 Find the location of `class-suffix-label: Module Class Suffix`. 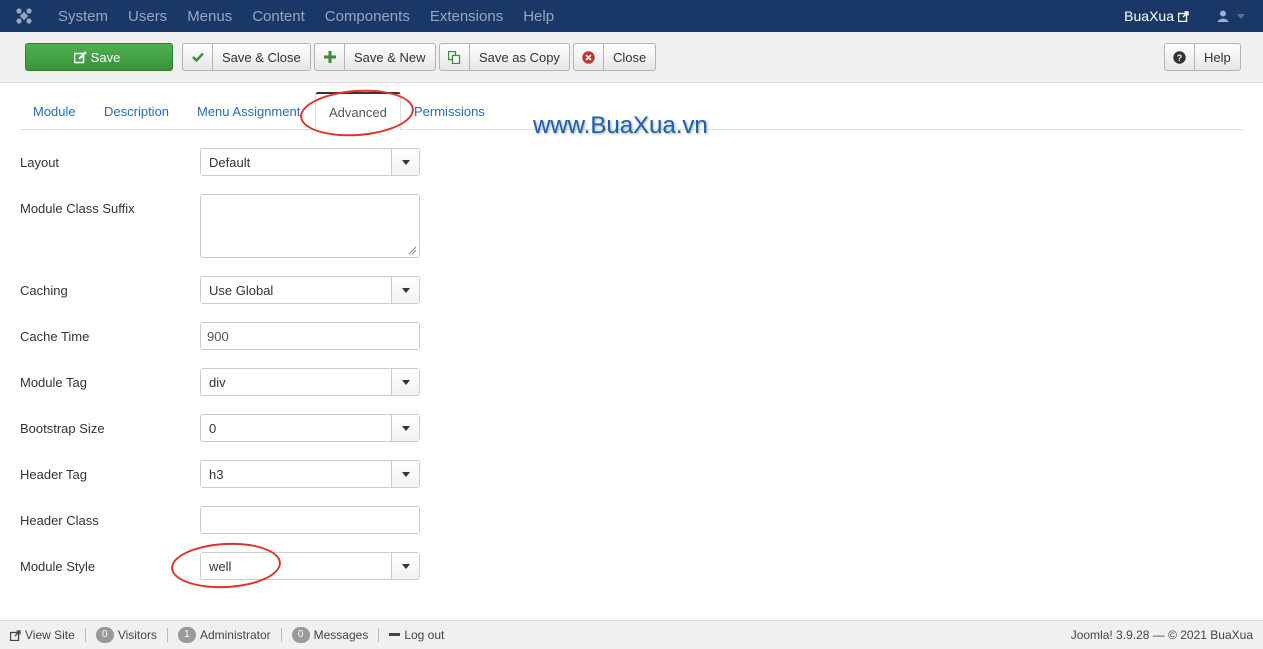

class-suffix-label: Module Class Suffix is located at coordinates (77, 208).